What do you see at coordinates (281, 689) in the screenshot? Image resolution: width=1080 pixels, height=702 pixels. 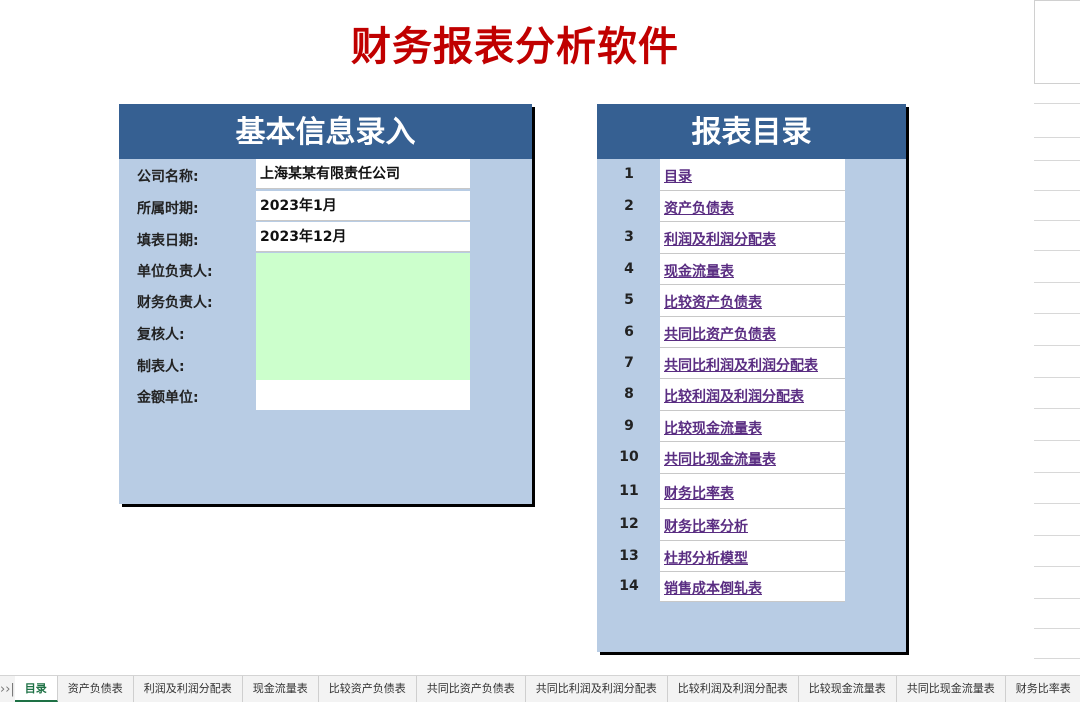 I see `sheet-tab: 现金流量表` at bounding box center [281, 689].